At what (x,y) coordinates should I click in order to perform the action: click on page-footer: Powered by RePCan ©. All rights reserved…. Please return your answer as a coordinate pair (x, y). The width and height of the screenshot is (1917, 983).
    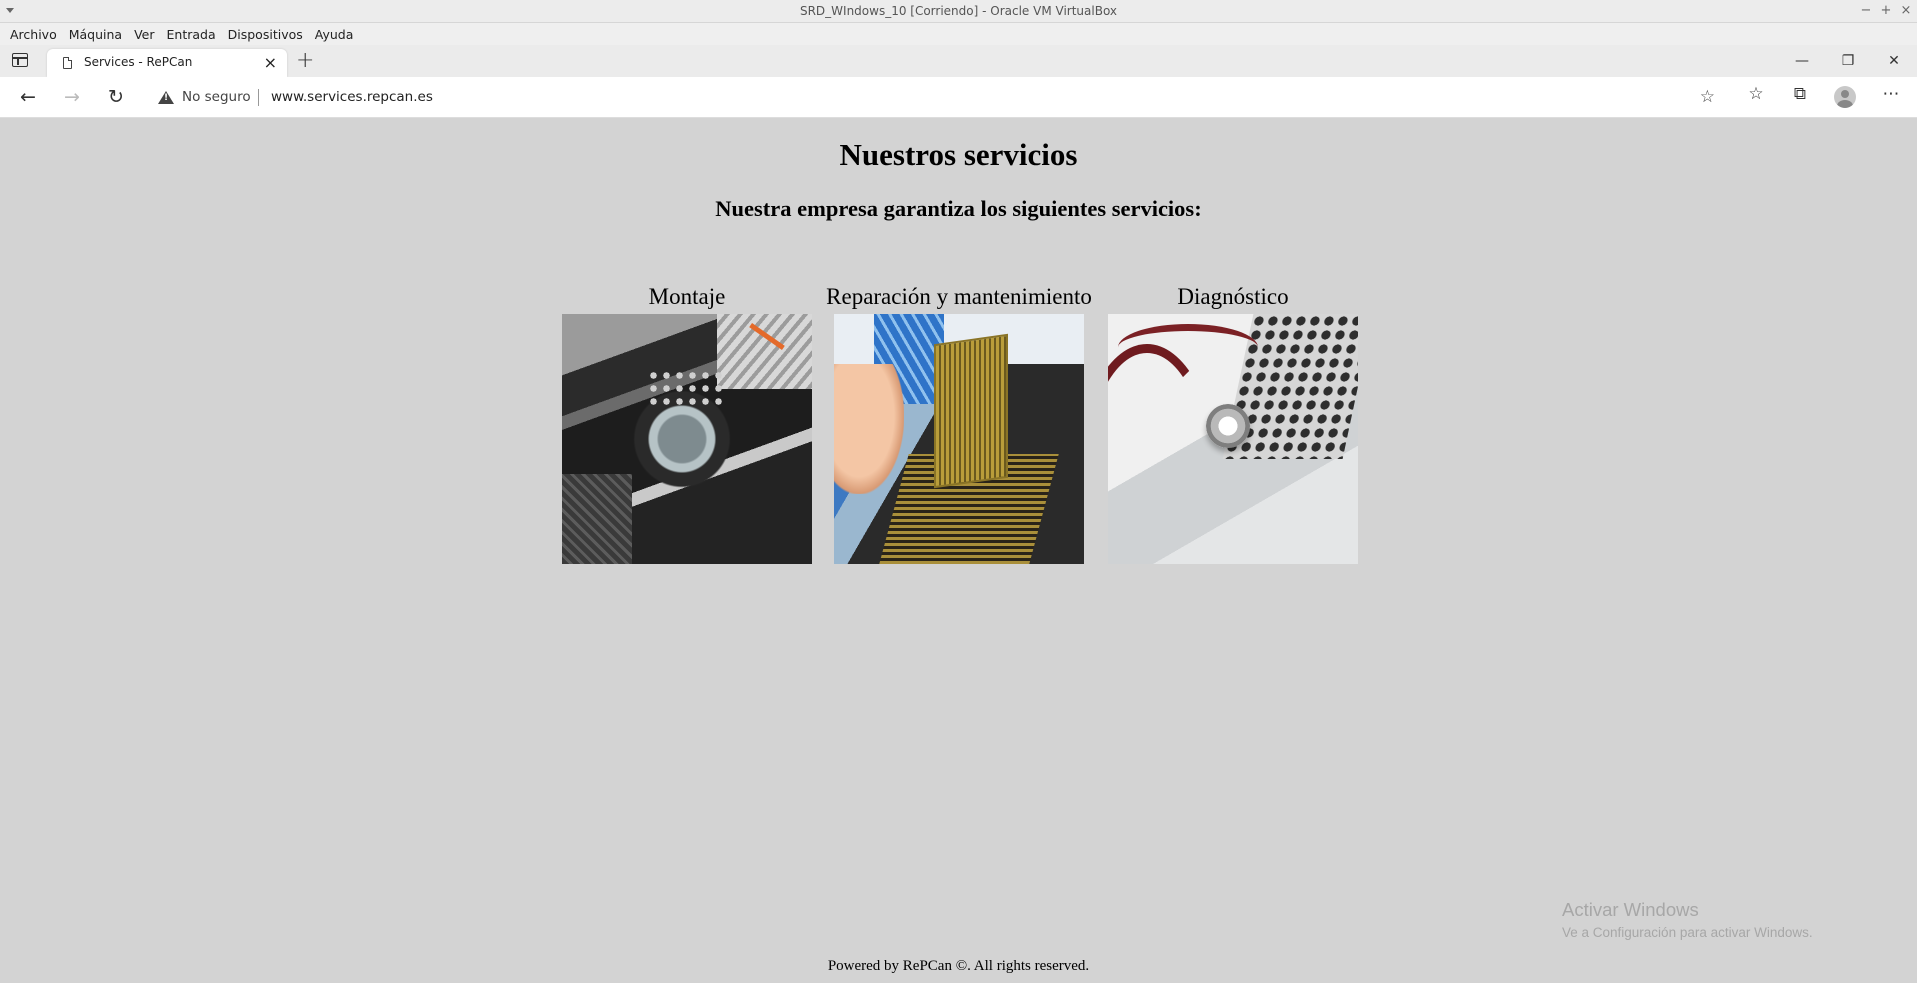
    Looking at the image, I should click on (958, 966).